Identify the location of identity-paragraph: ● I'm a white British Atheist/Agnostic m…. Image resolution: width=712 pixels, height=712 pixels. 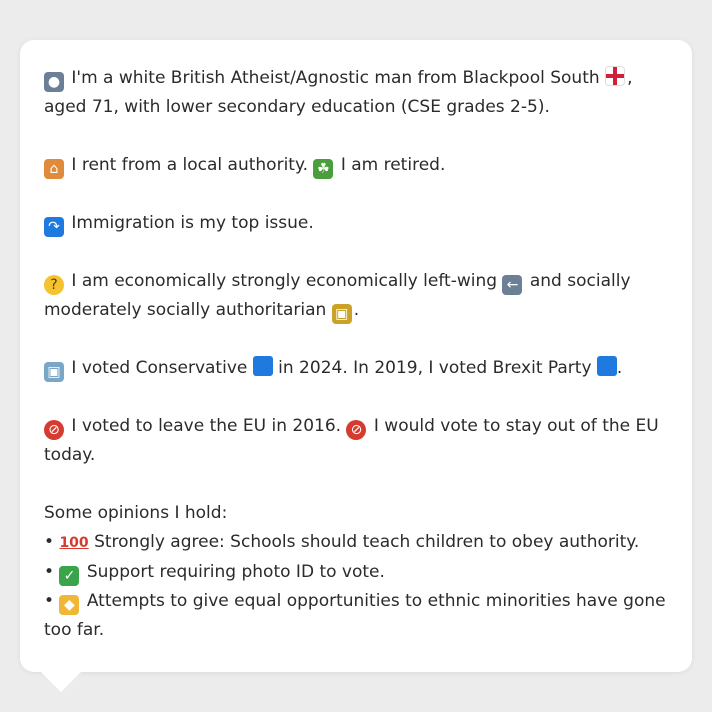
(357, 93).